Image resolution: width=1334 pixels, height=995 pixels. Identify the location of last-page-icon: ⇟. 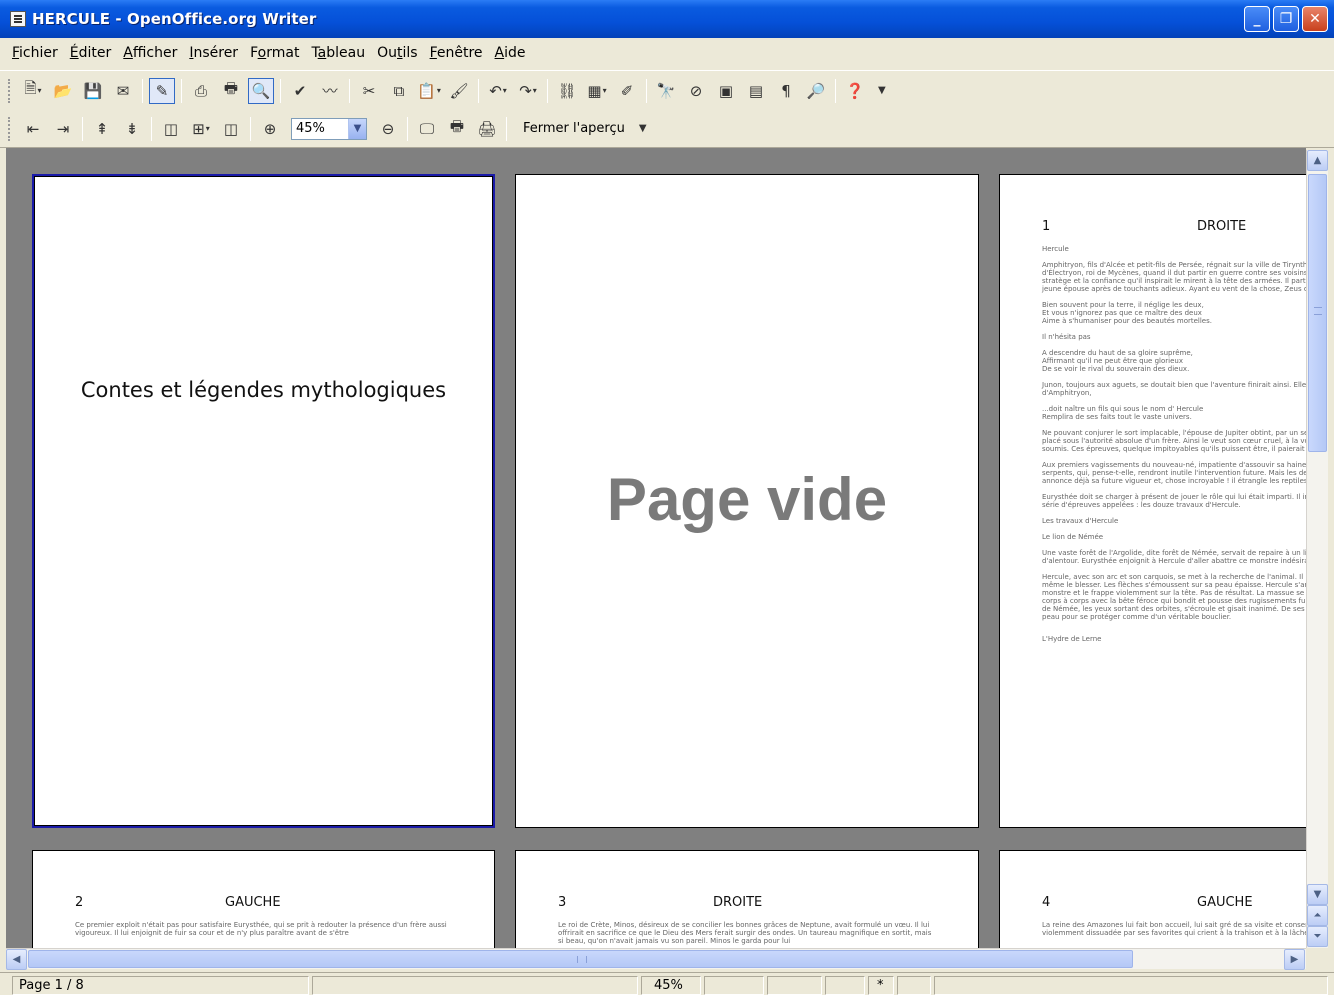
(132, 128).